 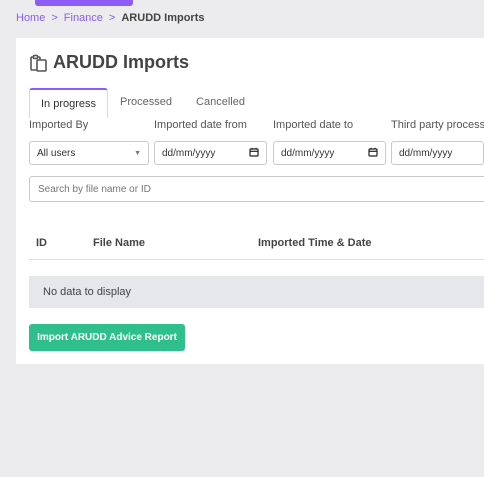 What do you see at coordinates (308, 153) in the screenshot?
I see `date-to-value: dd/mm/yyyy` at bounding box center [308, 153].